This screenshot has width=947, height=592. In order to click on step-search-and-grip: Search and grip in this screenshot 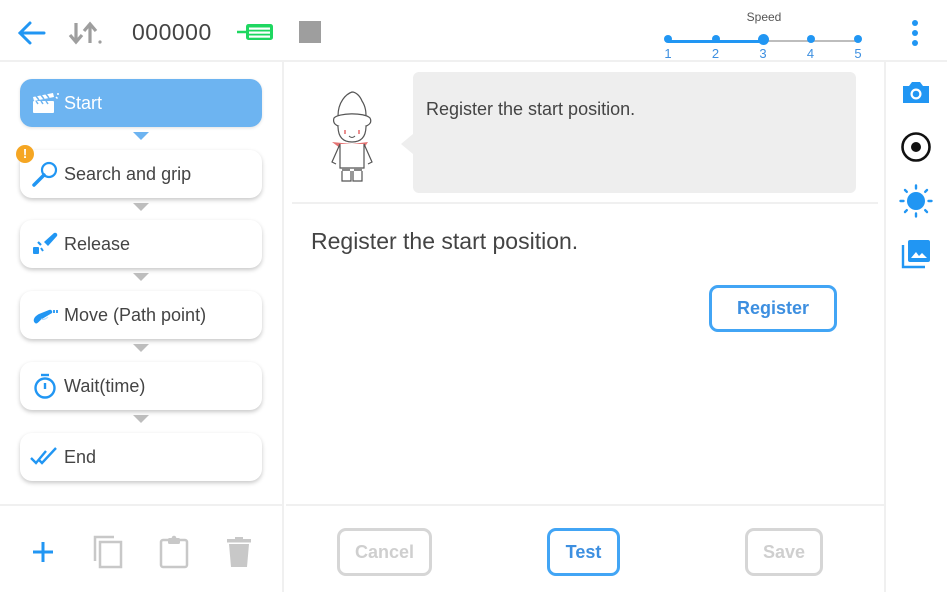, I will do `click(141, 174)`.